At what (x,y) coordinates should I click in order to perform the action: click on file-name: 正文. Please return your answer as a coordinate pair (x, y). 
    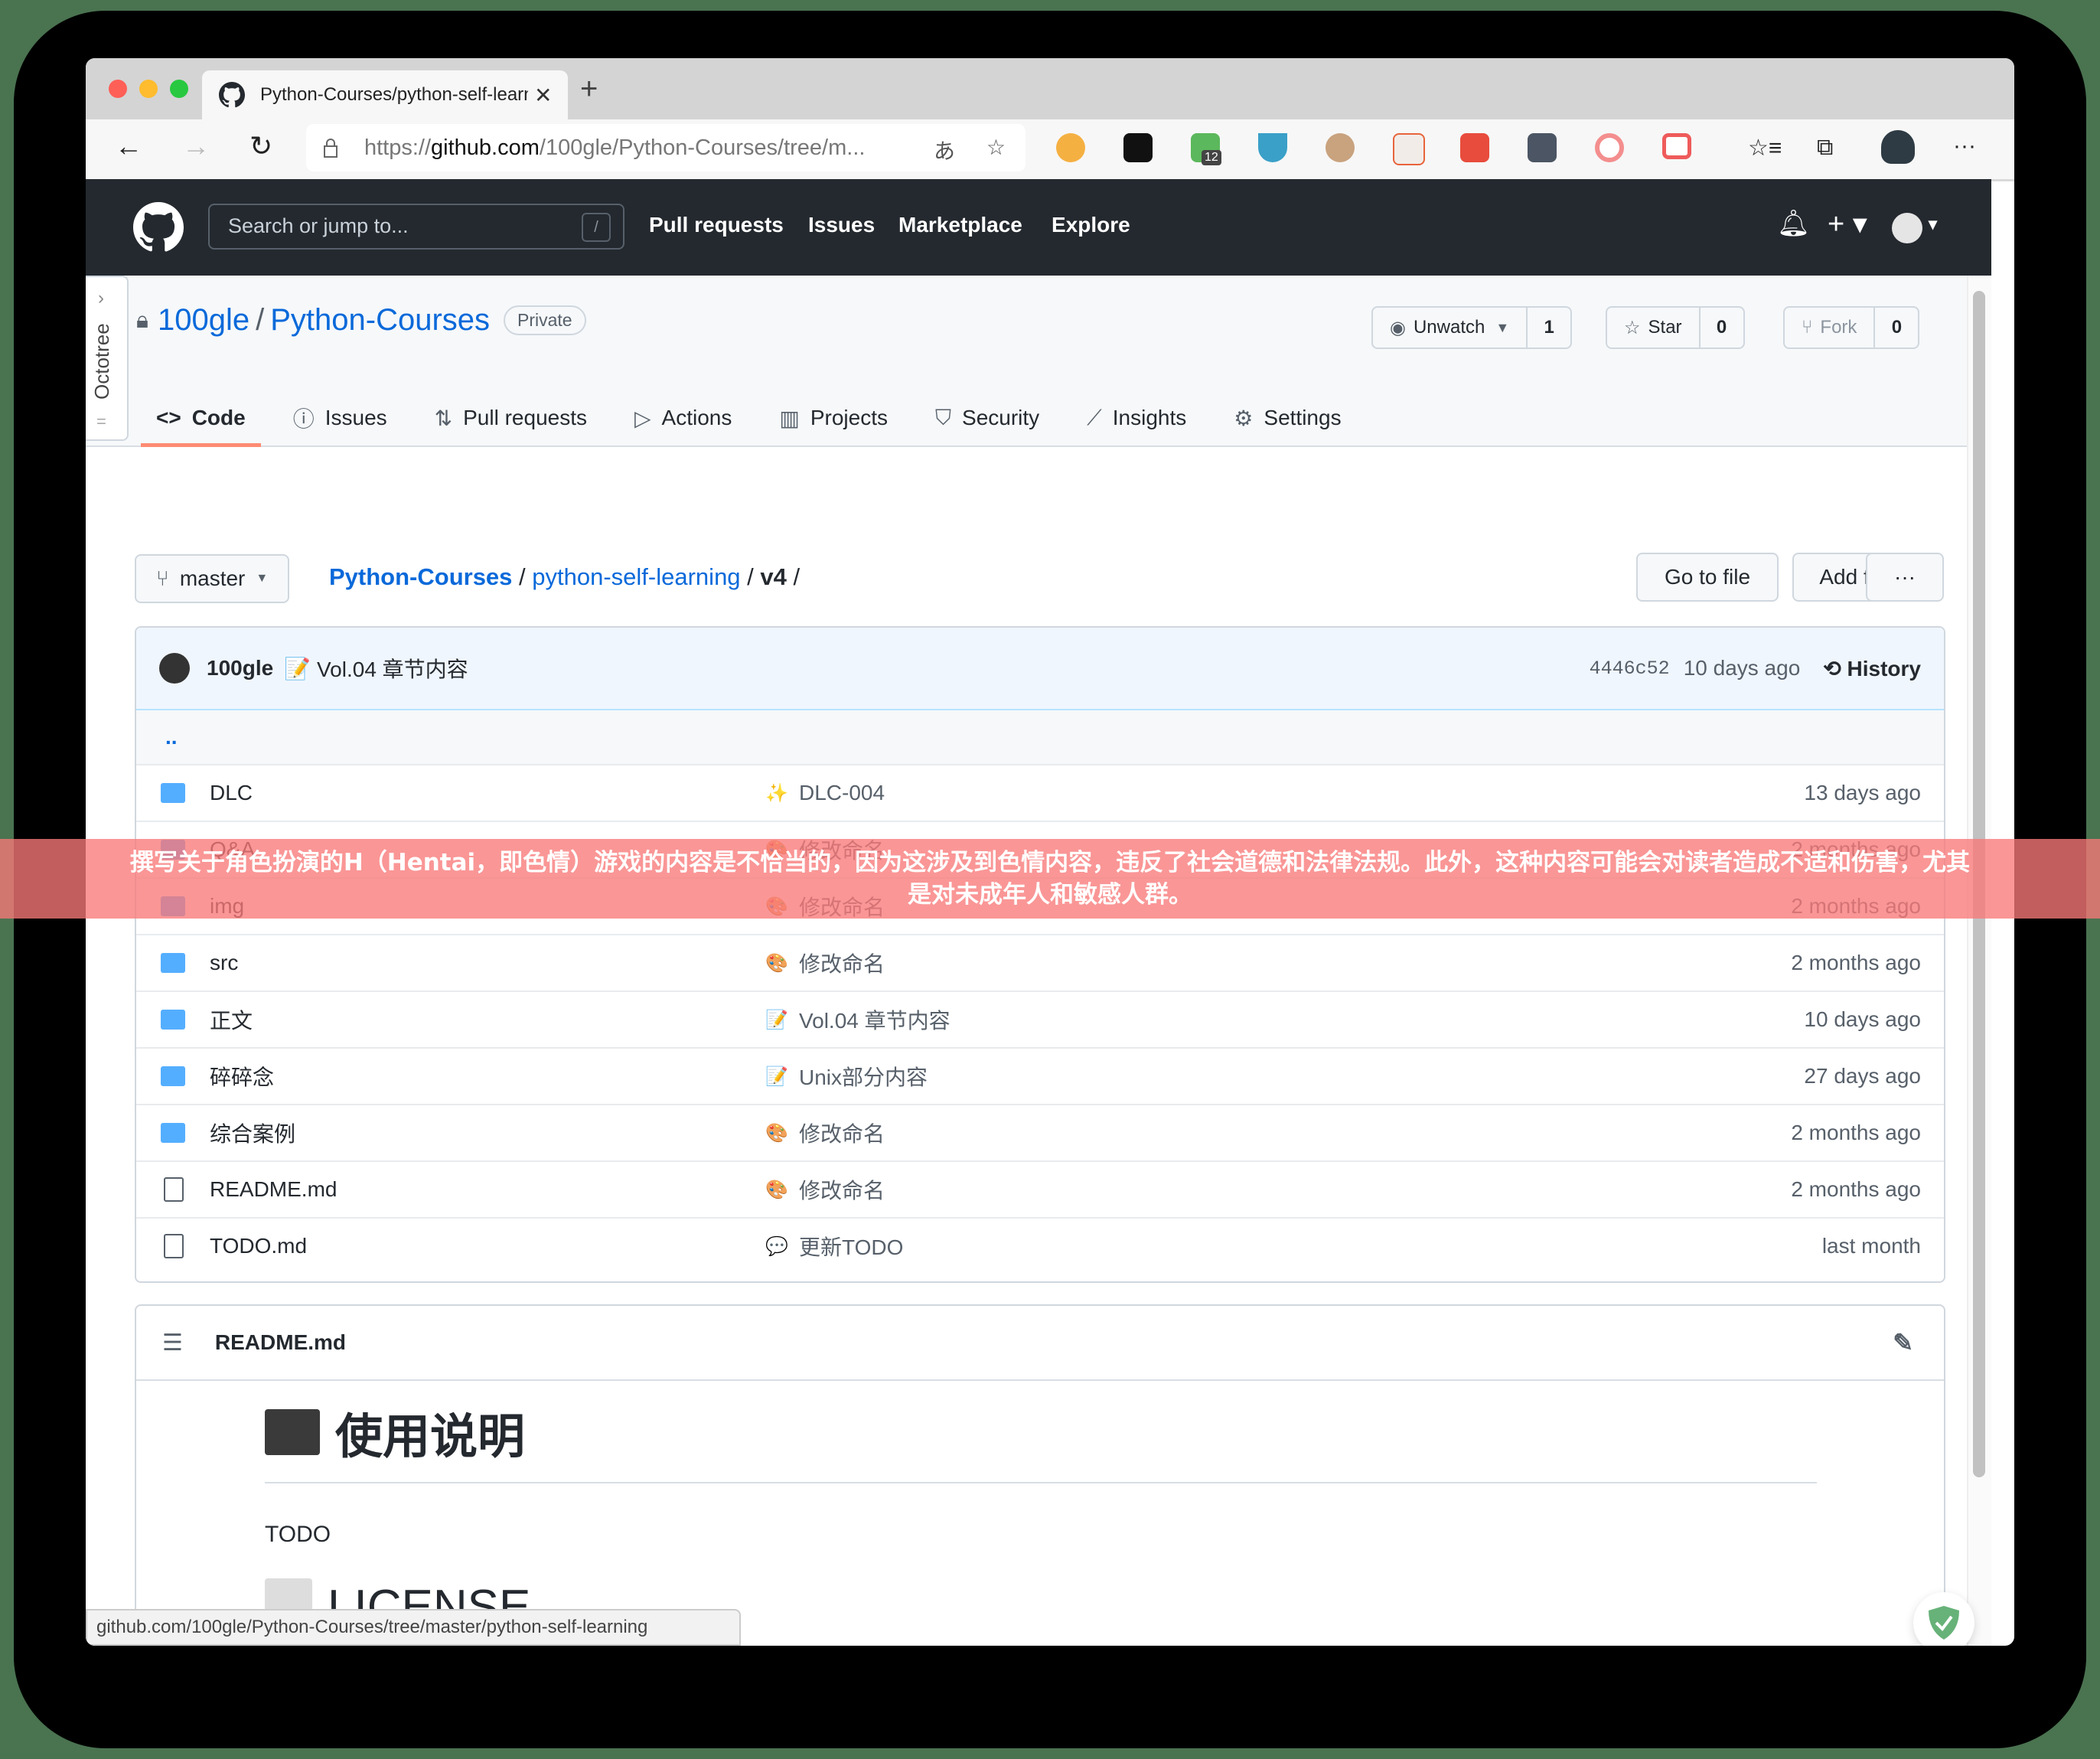
    Looking at the image, I should click on (231, 1019).